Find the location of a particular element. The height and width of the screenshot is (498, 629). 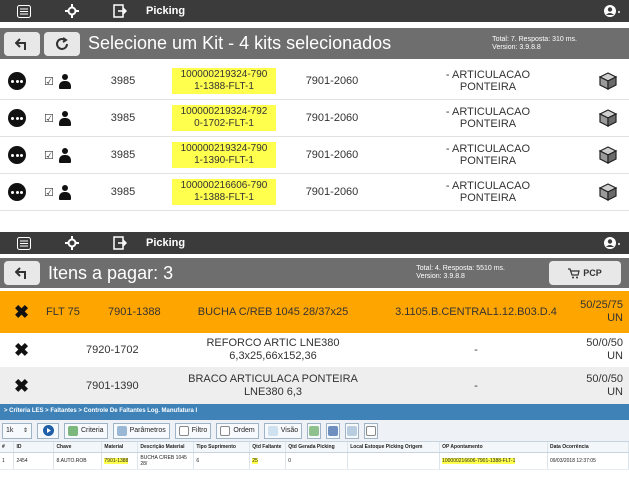

column-header: OP Apontamento is located at coordinates (493, 447).